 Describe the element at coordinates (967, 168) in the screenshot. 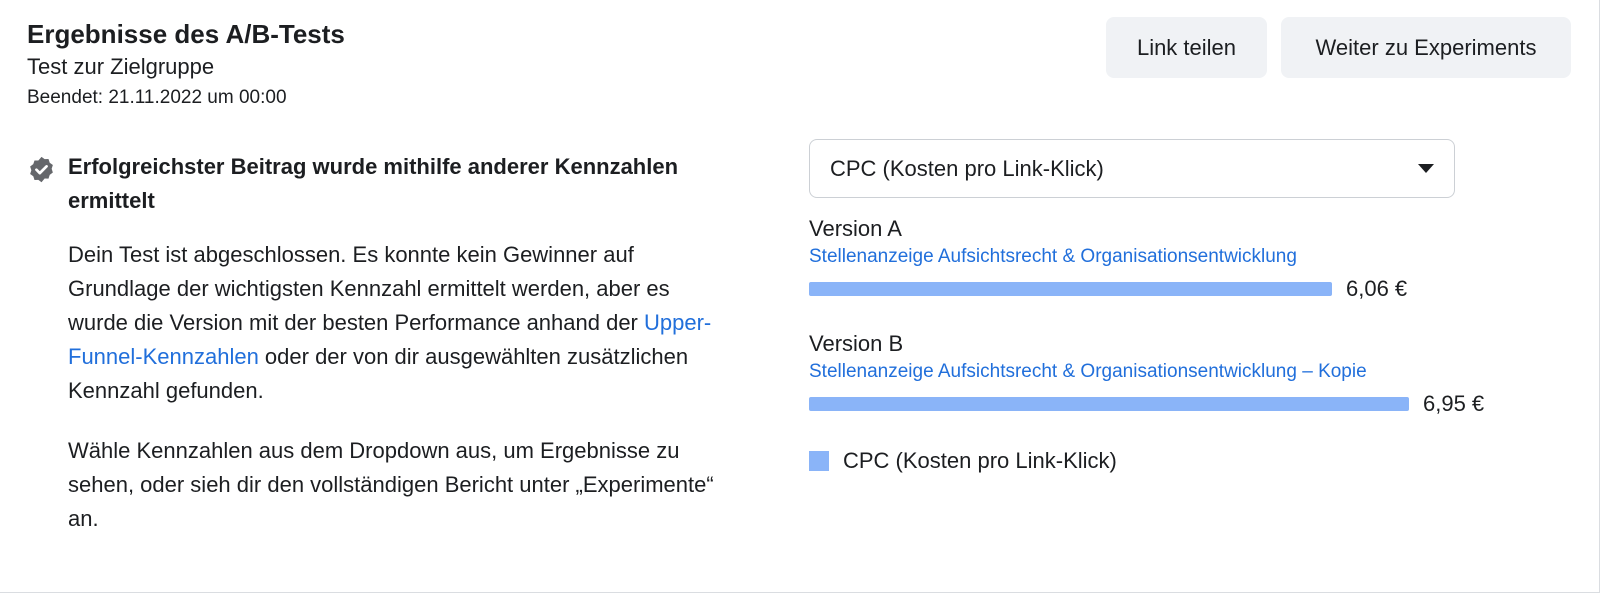

I see `metric-dropdown-value: CPC (Kosten pro Link-Klick)` at that location.